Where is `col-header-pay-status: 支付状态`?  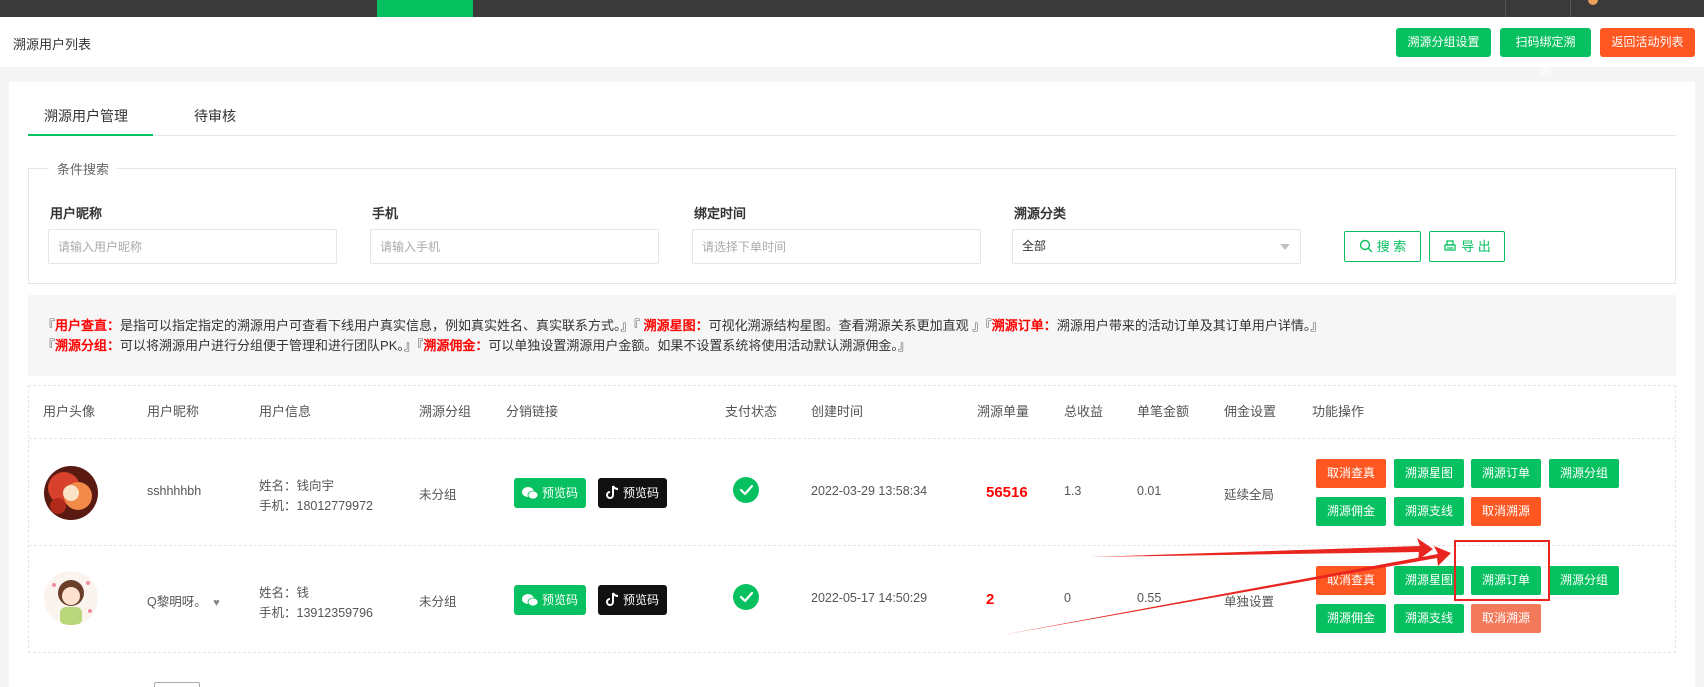 col-header-pay-status: 支付状态 is located at coordinates (751, 411).